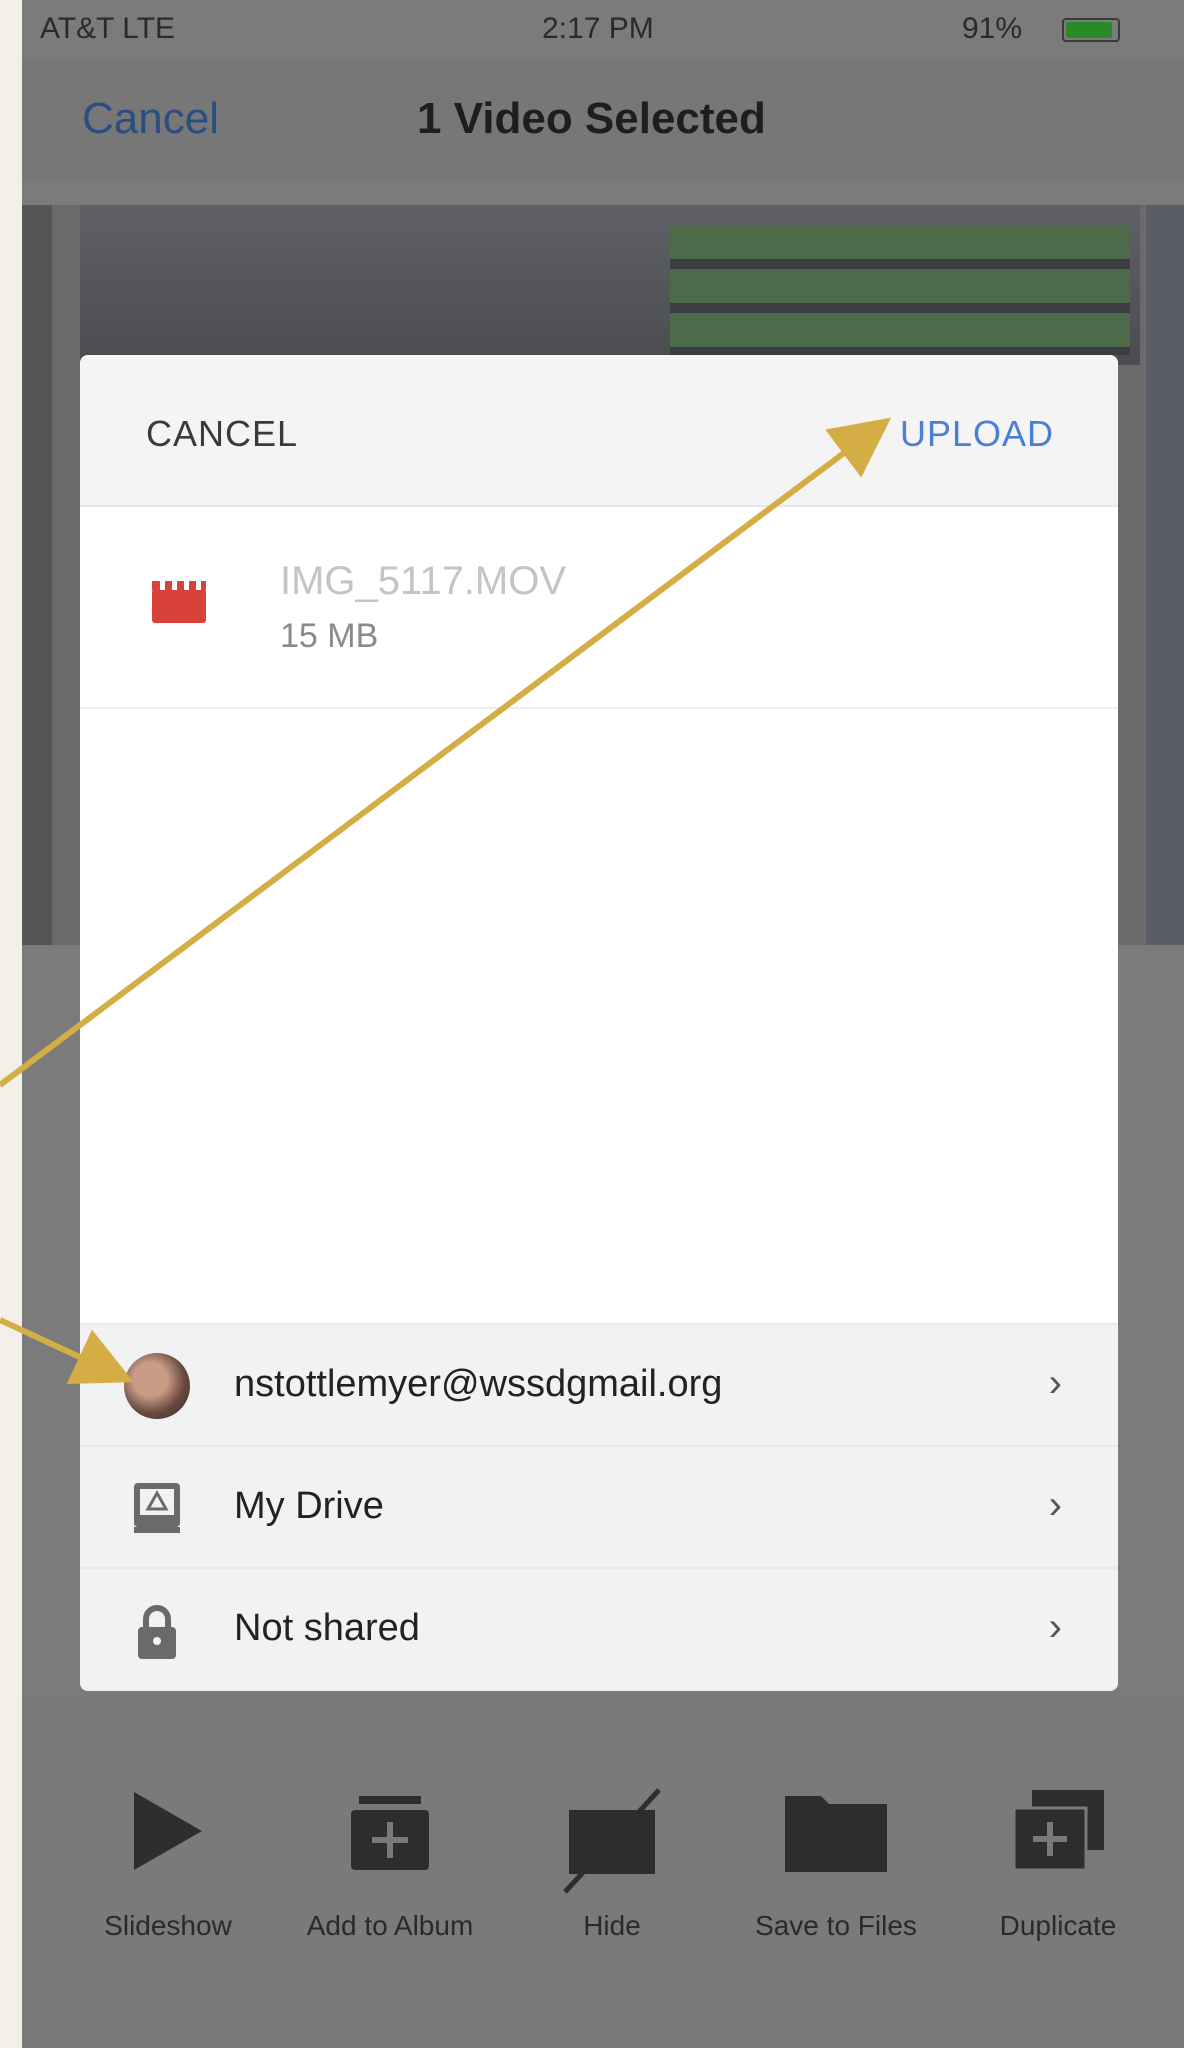 This screenshot has width=1184, height=2048. I want to click on slideshow-label: Slideshow, so click(168, 1925).